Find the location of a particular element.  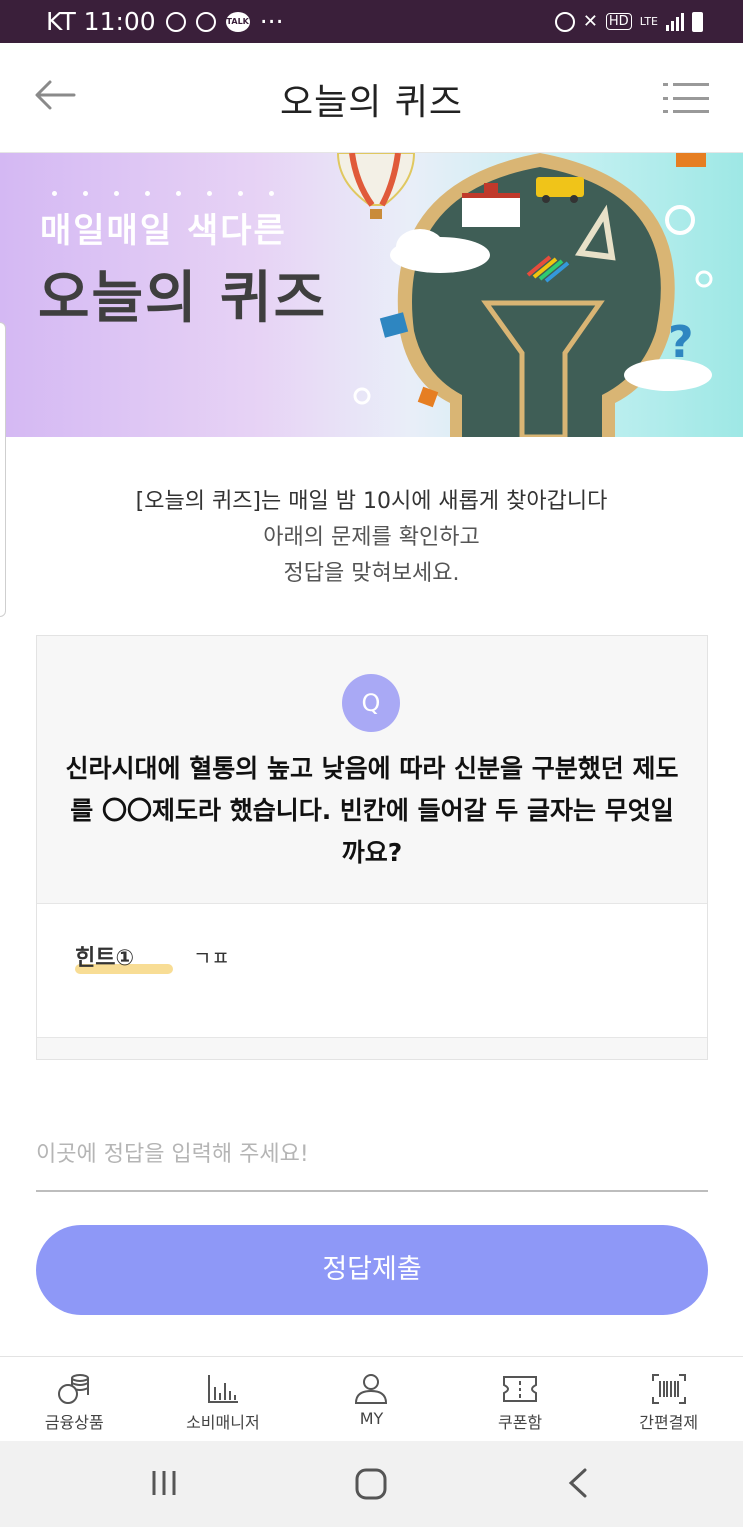

clock-icon is located at coordinates (205, 21).